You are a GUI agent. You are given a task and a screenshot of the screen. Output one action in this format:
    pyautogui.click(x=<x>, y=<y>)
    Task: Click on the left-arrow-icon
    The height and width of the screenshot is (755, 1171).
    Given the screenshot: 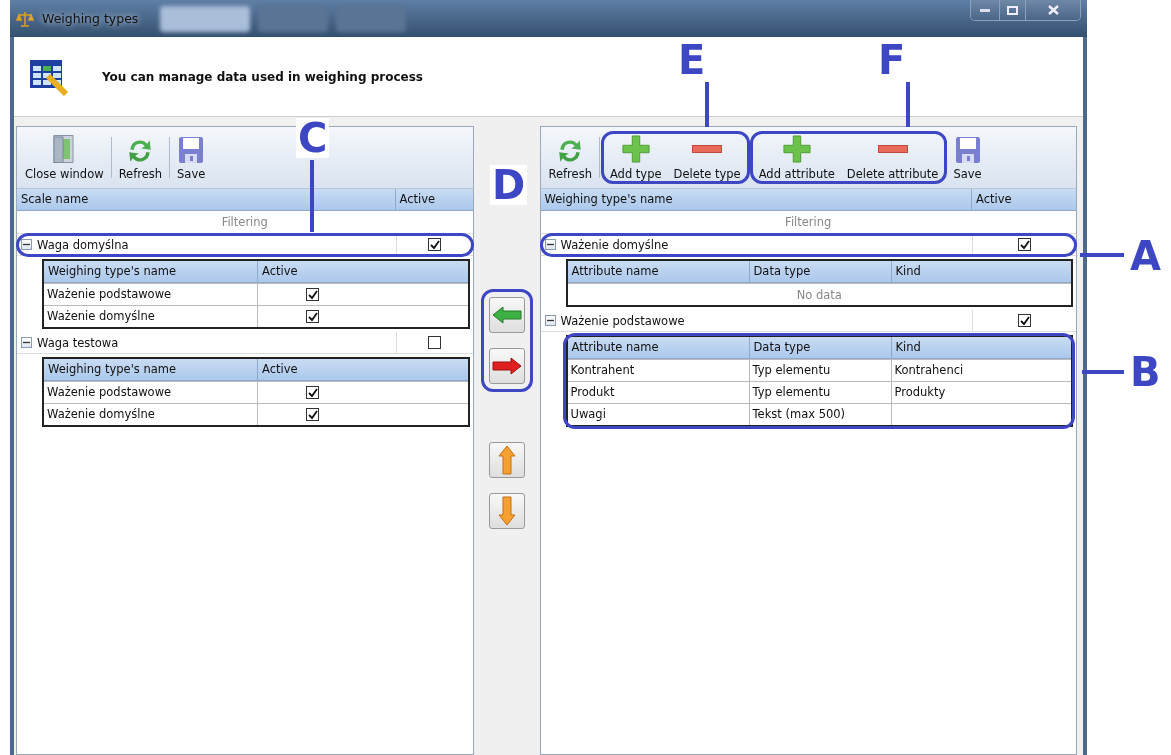 What is the action you would take?
    pyautogui.click(x=506, y=315)
    